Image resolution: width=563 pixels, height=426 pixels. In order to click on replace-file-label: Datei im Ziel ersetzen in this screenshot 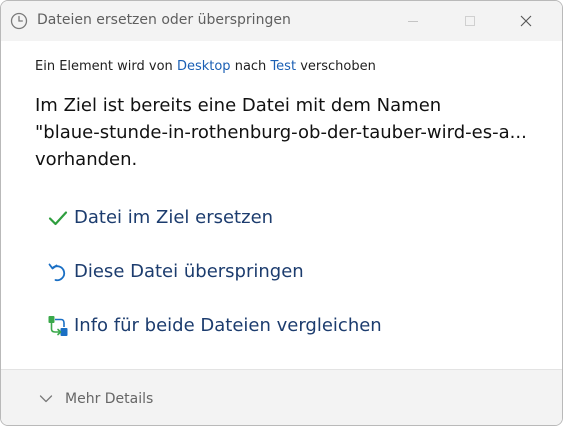, I will do `click(174, 217)`.